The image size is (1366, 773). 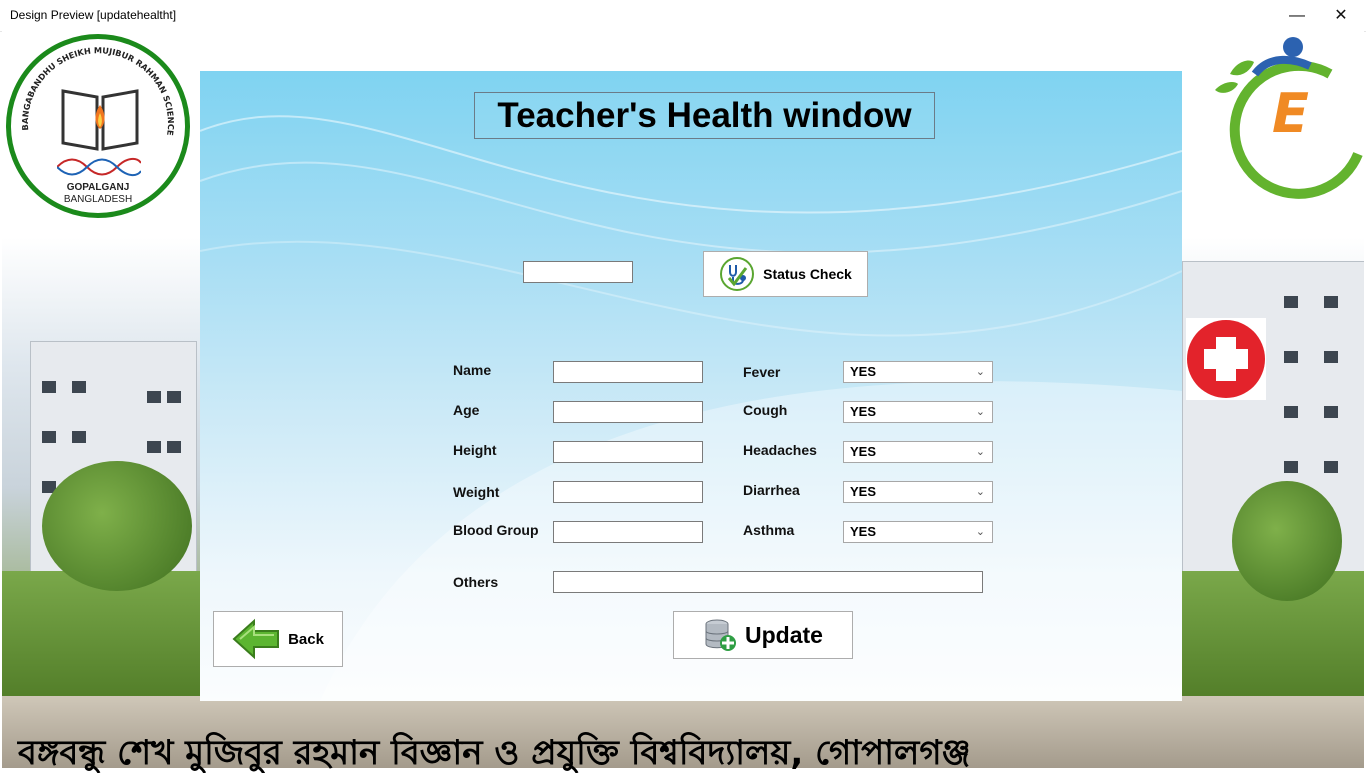 What do you see at coordinates (918, 412) in the screenshot?
I see `cough-select: YES ⌄` at bounding box center [918, 412].